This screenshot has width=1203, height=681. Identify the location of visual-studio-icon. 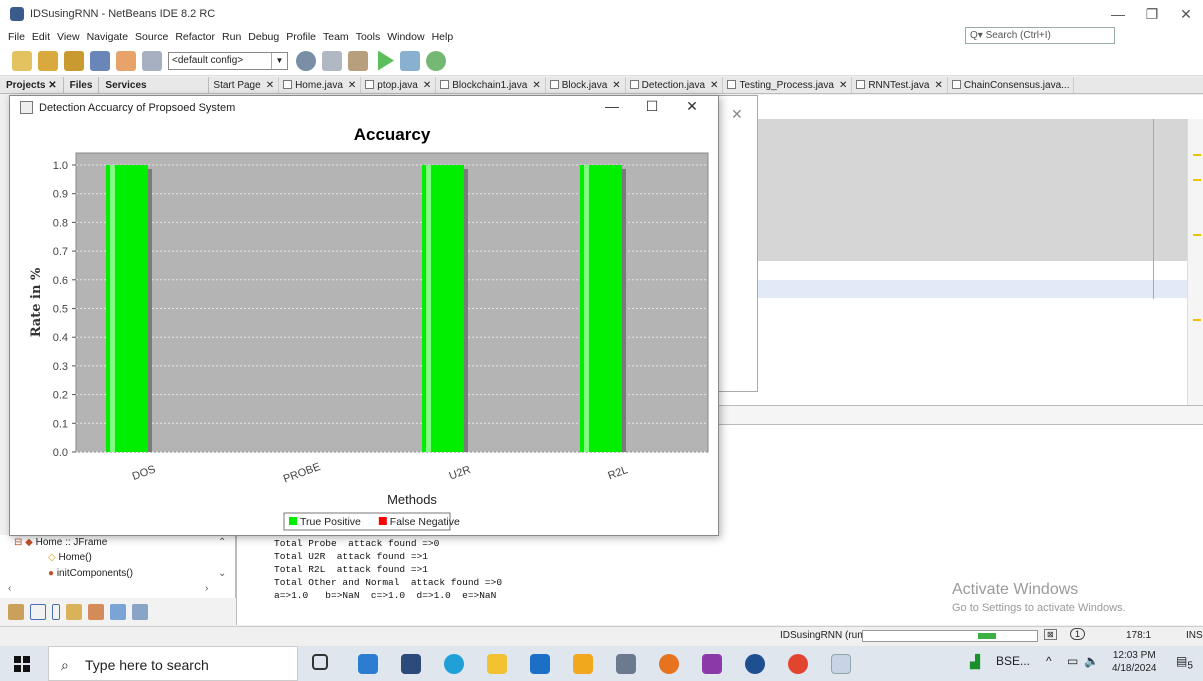
(712, 664).